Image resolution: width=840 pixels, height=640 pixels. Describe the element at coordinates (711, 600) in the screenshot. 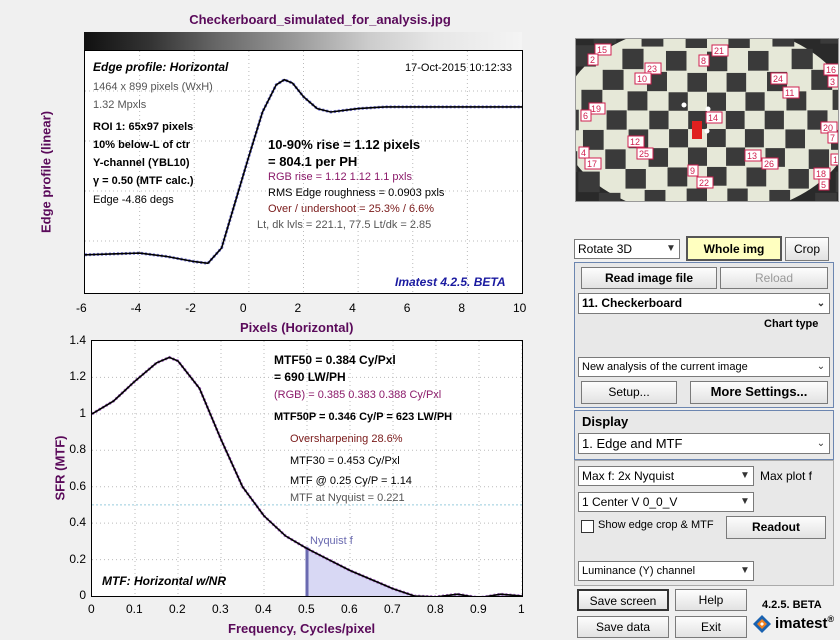

I see `help-button: Help` at that location.